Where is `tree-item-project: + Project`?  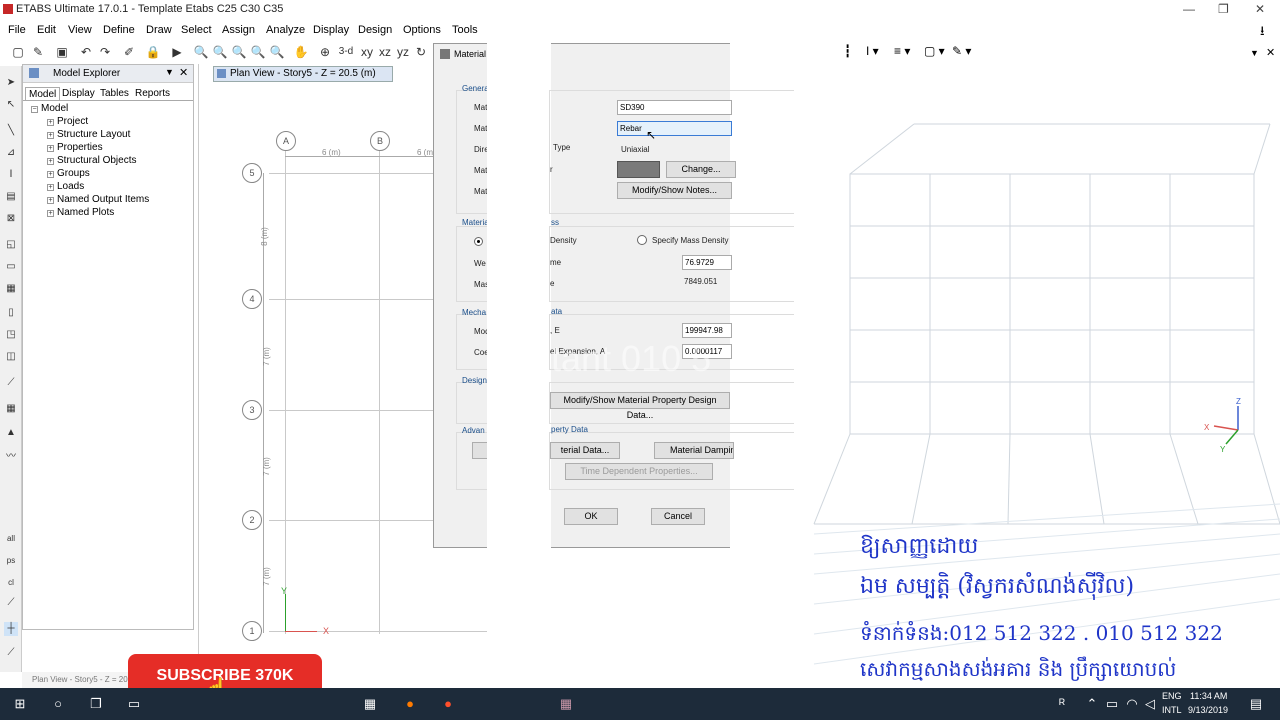
tree-item-project: + Project is located at coordinates (67, 121).